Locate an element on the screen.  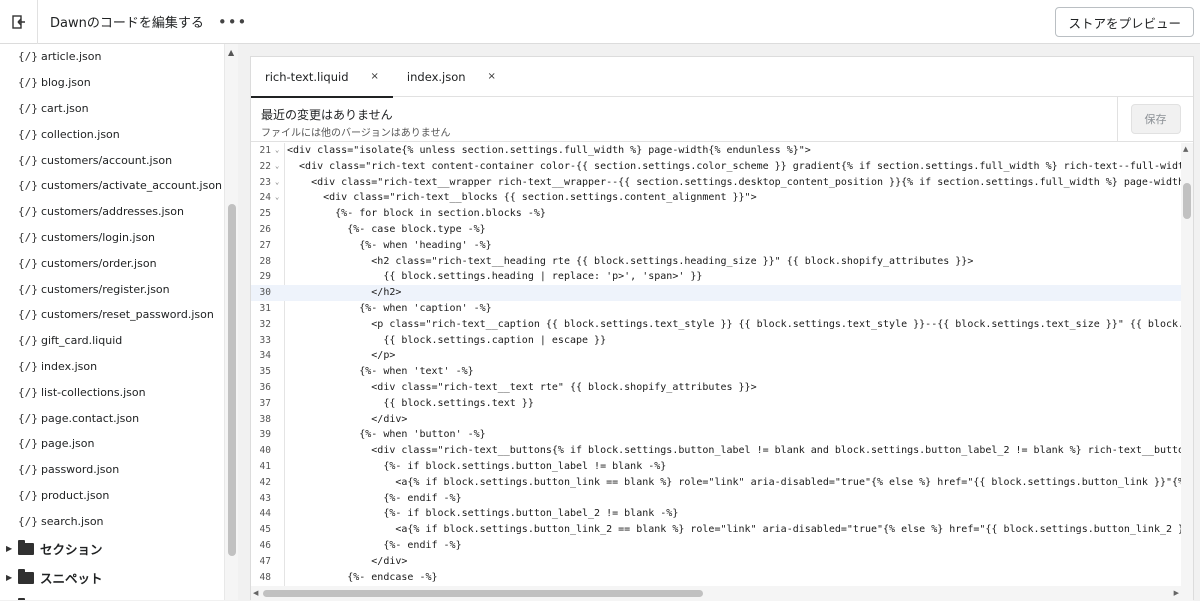
line-number: 32 is located at coordinates (265, 324).